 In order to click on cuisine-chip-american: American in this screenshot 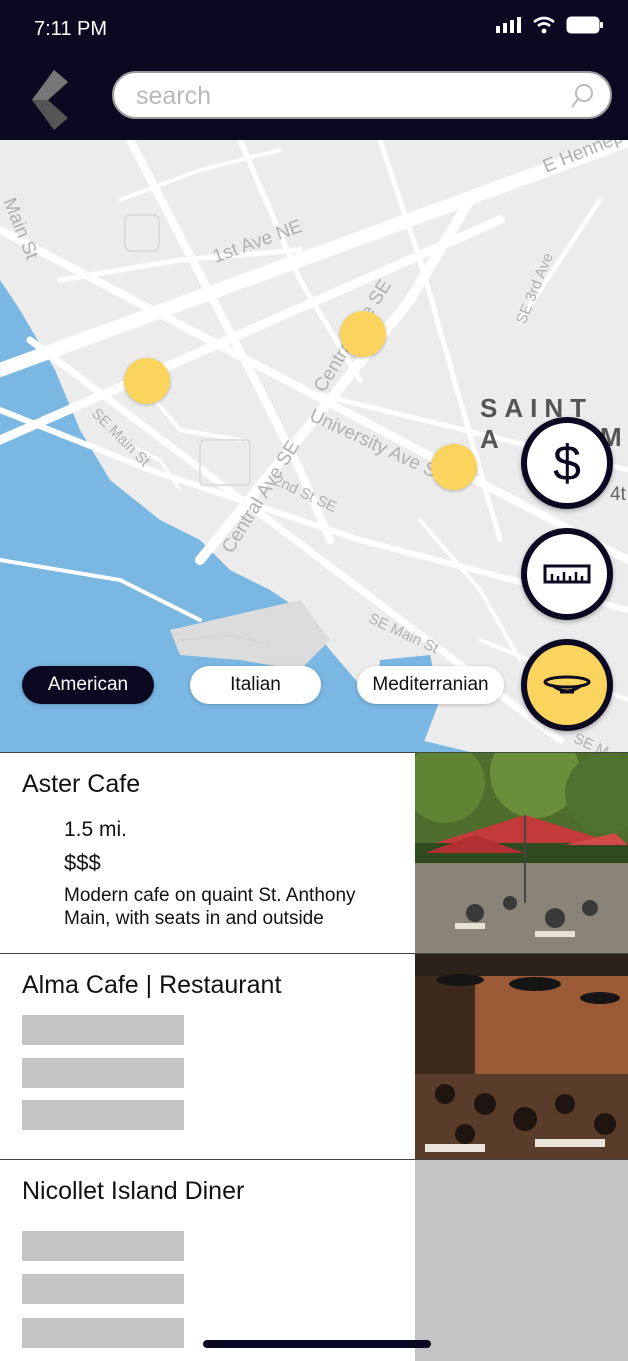, I will do `click(88, 685)`.